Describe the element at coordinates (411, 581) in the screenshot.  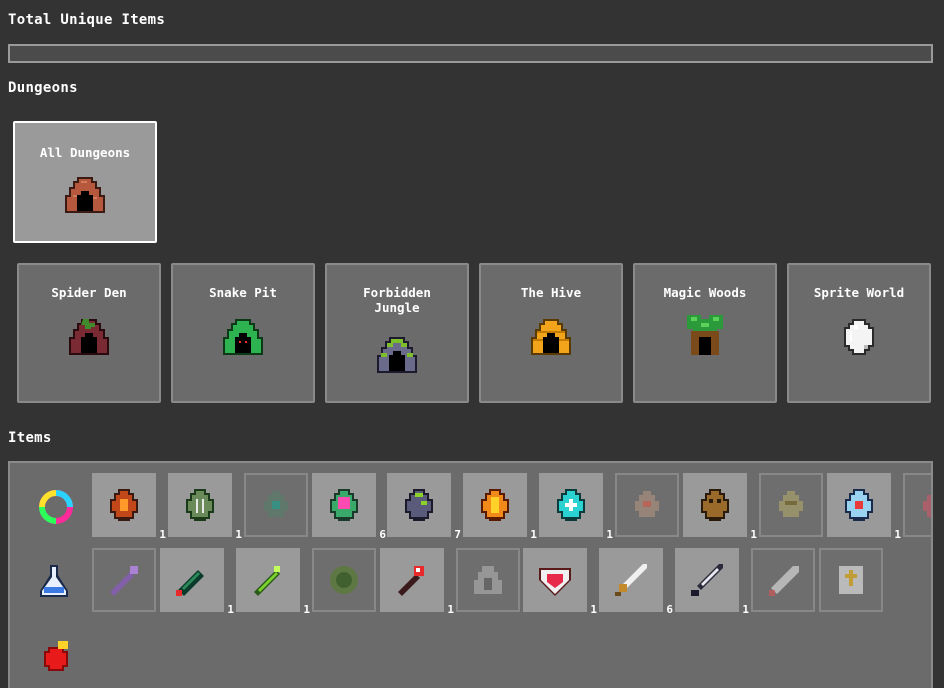
I see `red-scepter-icon` at that location.